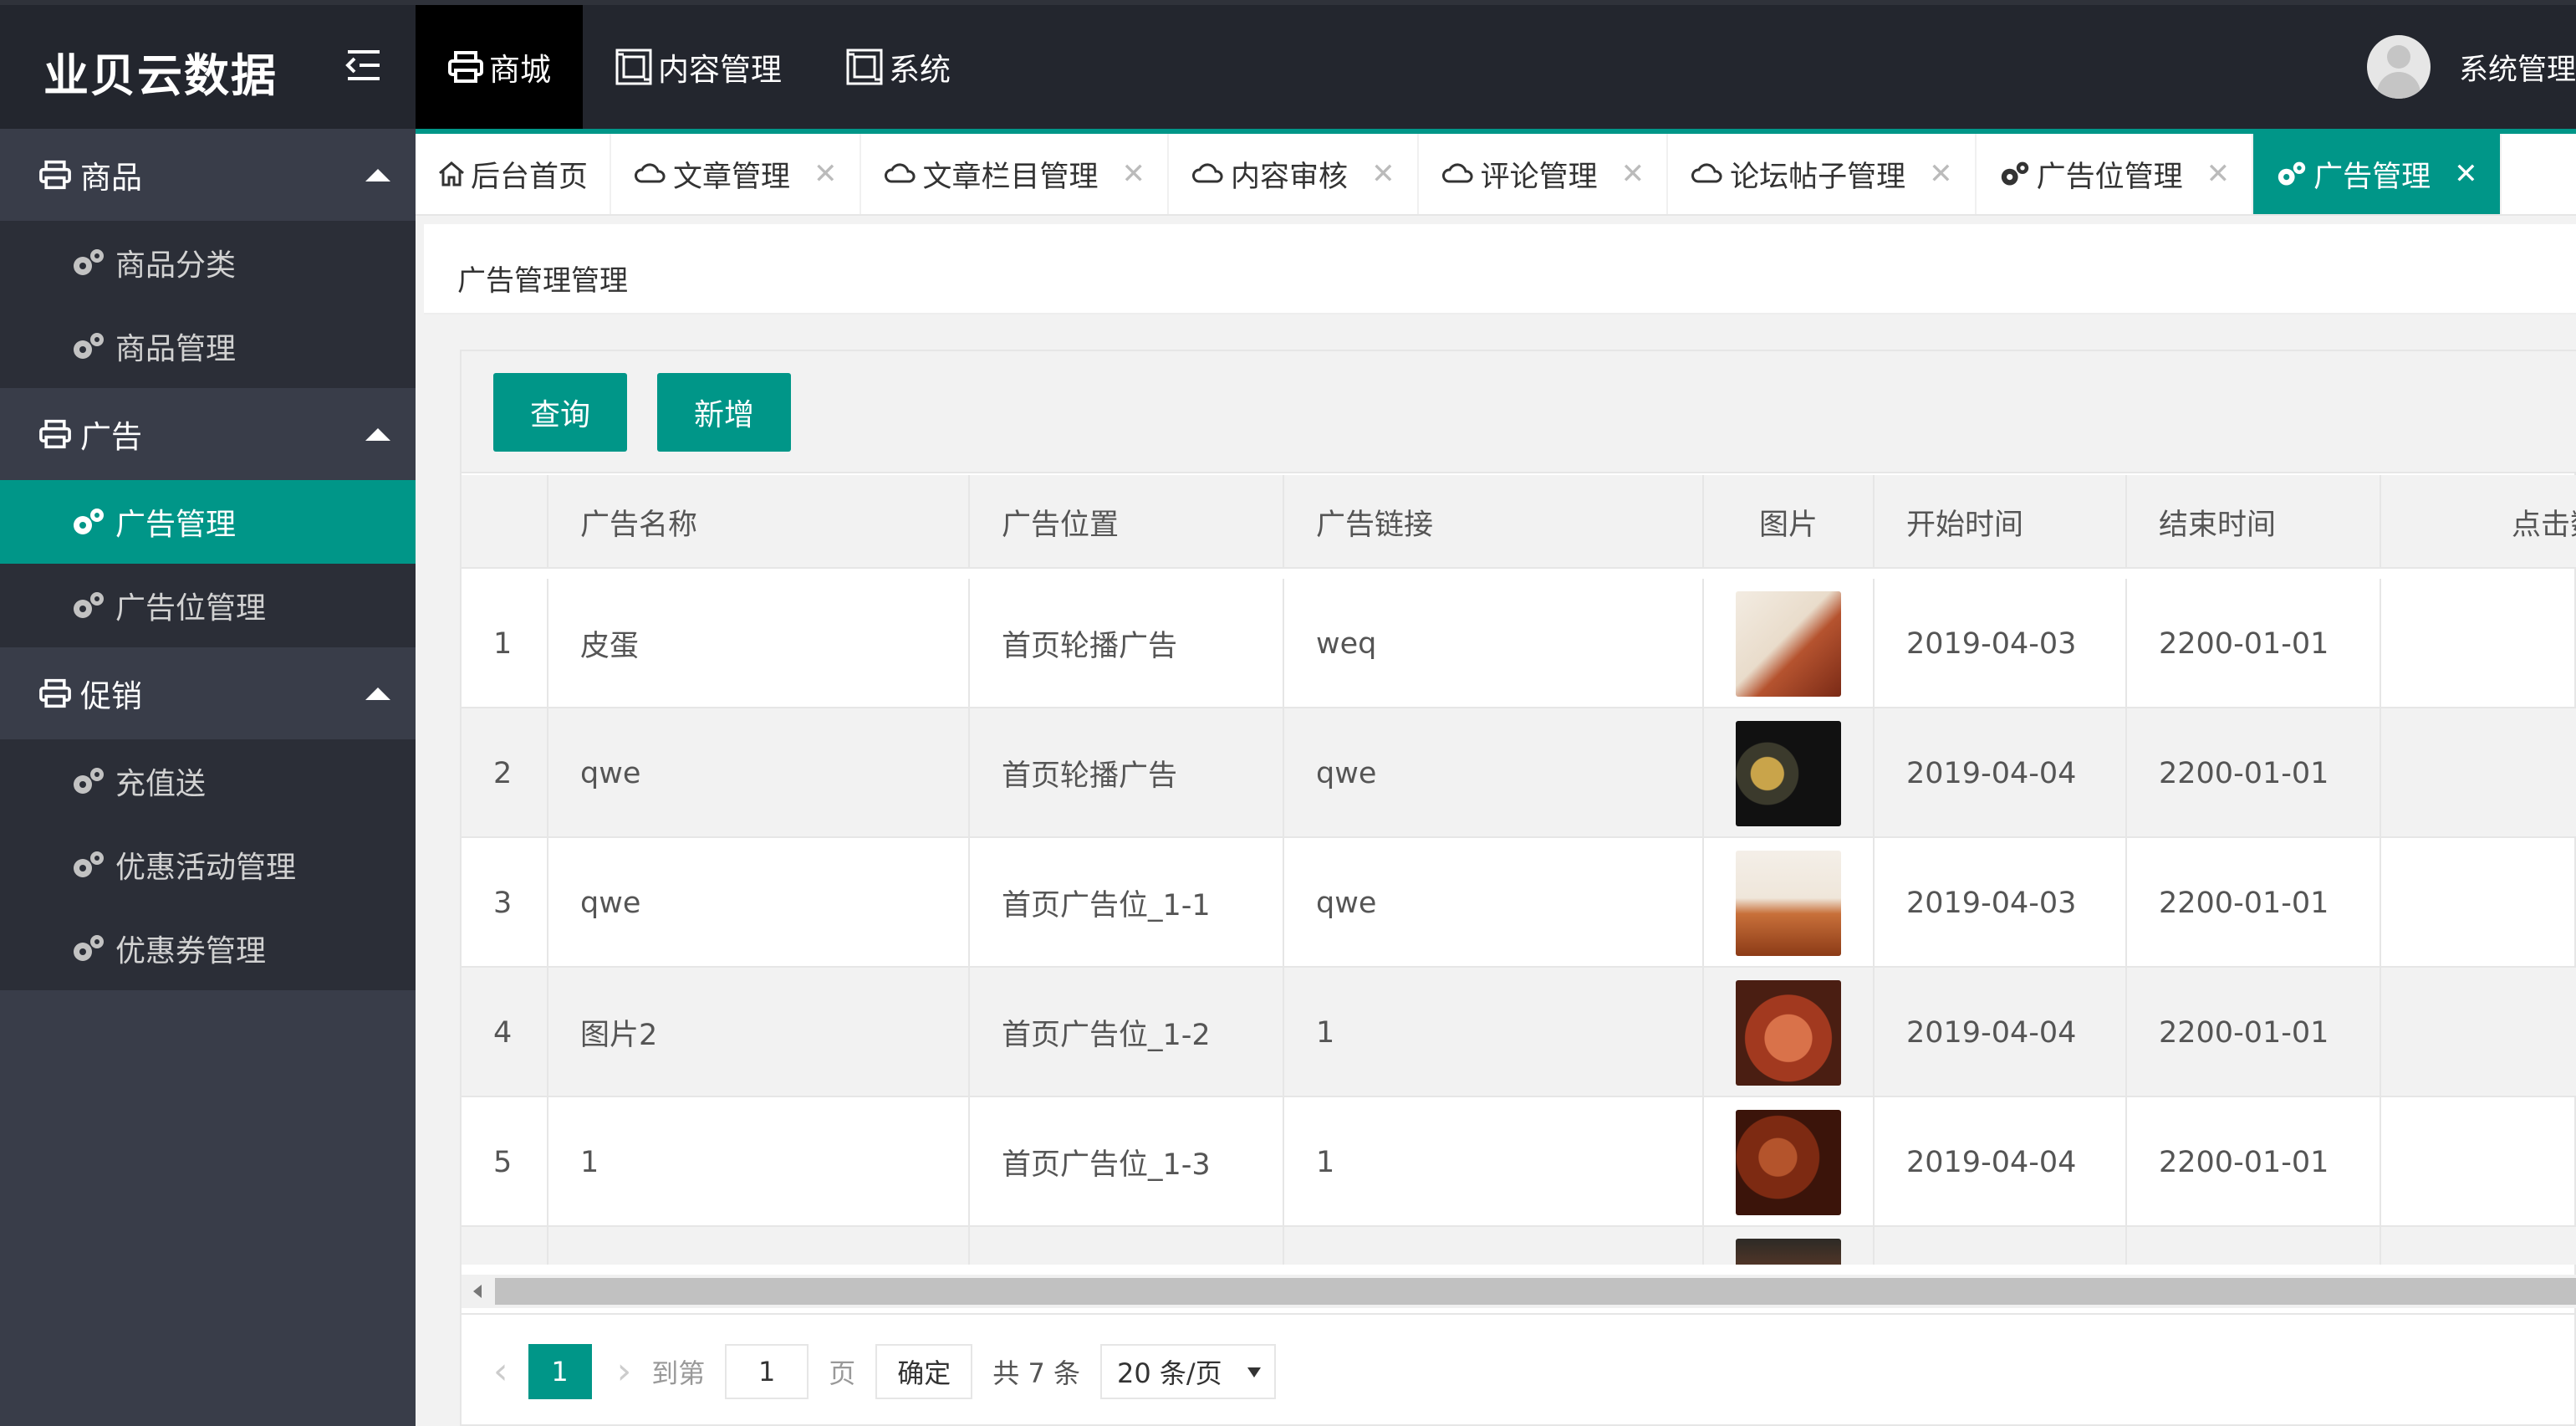 This screenshot has height=1426, width=2576. Describe the element at coordinates (924, 1371) in the screenshot. I see `confirm-button: 确定` at that location.